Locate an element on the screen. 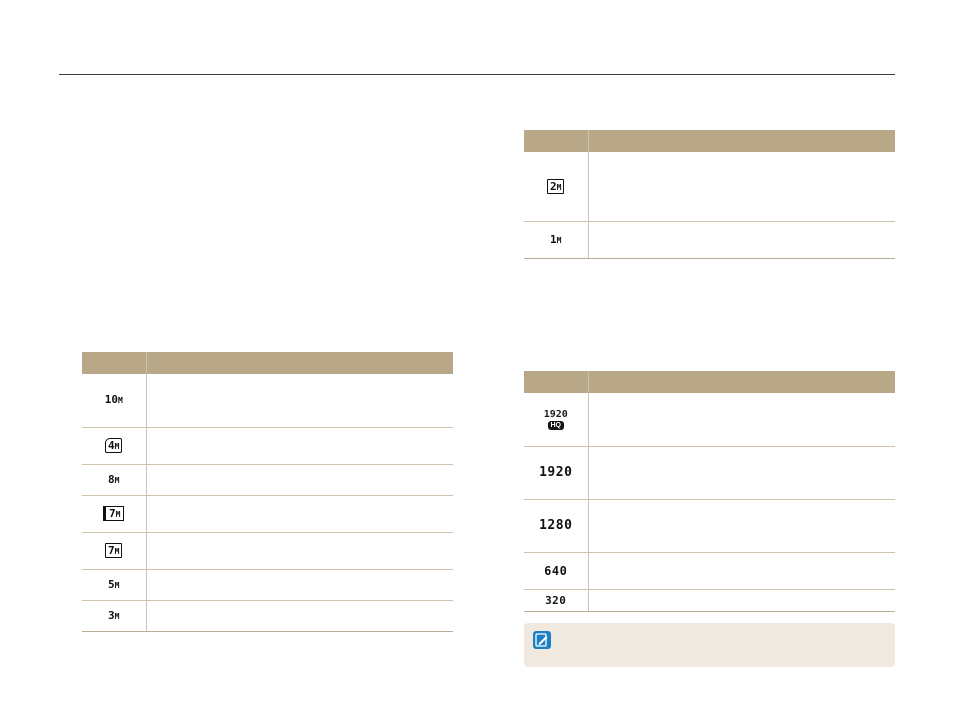  video-size-table: 1920 HQ 1920 1280 640 320 is located at coordinates (709, 491).